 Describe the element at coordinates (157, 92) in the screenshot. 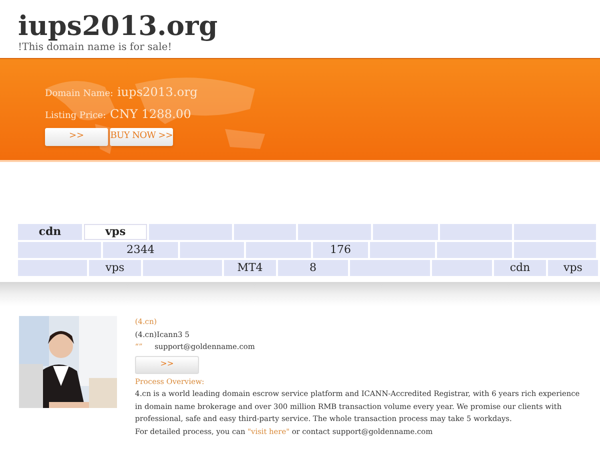

I see `domain-name: iups2013.org` at that location.